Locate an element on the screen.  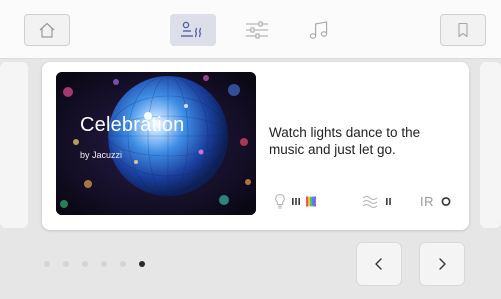
bookmark-button is located at coordinates (463, 30).